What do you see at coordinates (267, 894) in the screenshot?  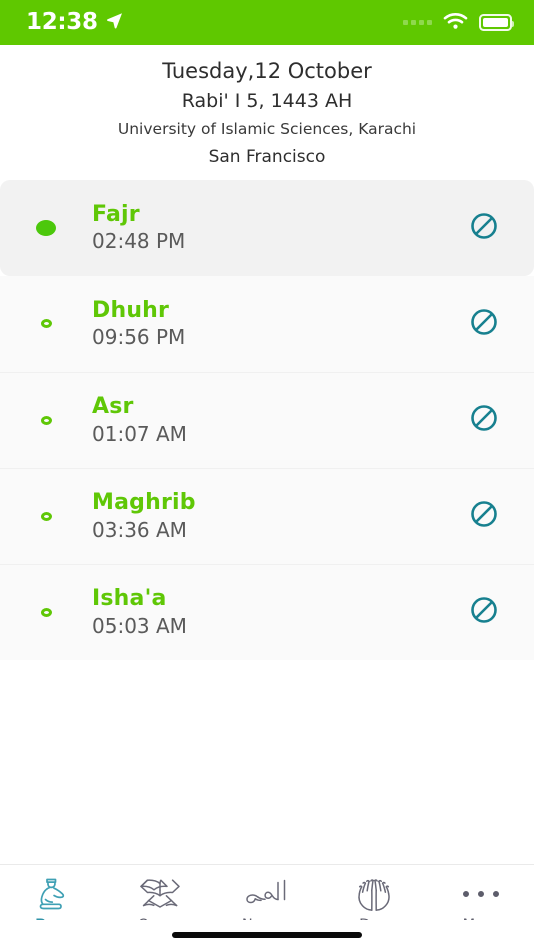 I see `allah-calligraphy-icon` at bounding box center [267, 894].